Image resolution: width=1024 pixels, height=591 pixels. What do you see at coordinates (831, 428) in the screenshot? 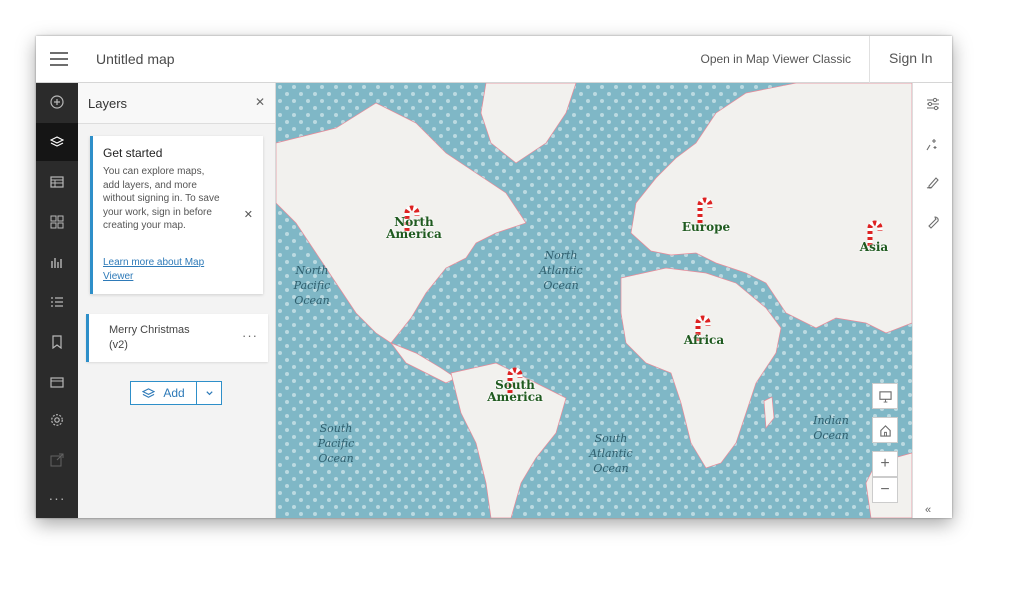
I see `label-indian: Indian Ocean` at bounding box center [831, 428].